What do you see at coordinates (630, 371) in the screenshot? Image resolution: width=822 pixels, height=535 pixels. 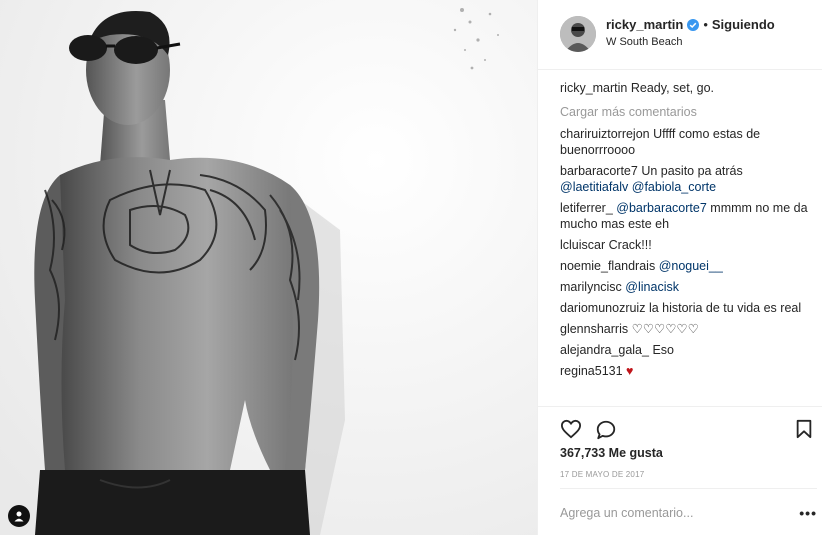 I see `heart-emoji: ♥` at bounding box center [630, 371].